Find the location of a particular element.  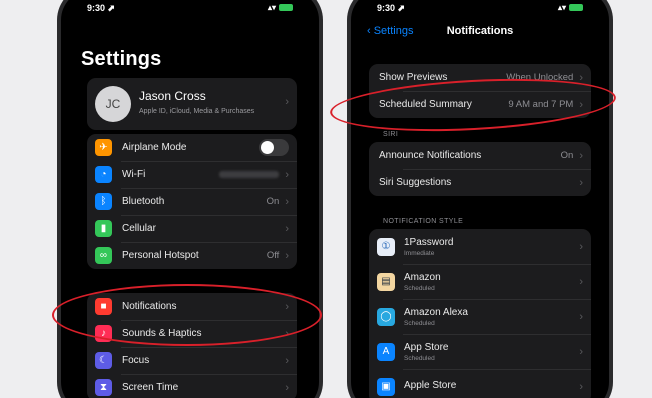

notifications-icon: ■ is located at coordinates (103, 306).